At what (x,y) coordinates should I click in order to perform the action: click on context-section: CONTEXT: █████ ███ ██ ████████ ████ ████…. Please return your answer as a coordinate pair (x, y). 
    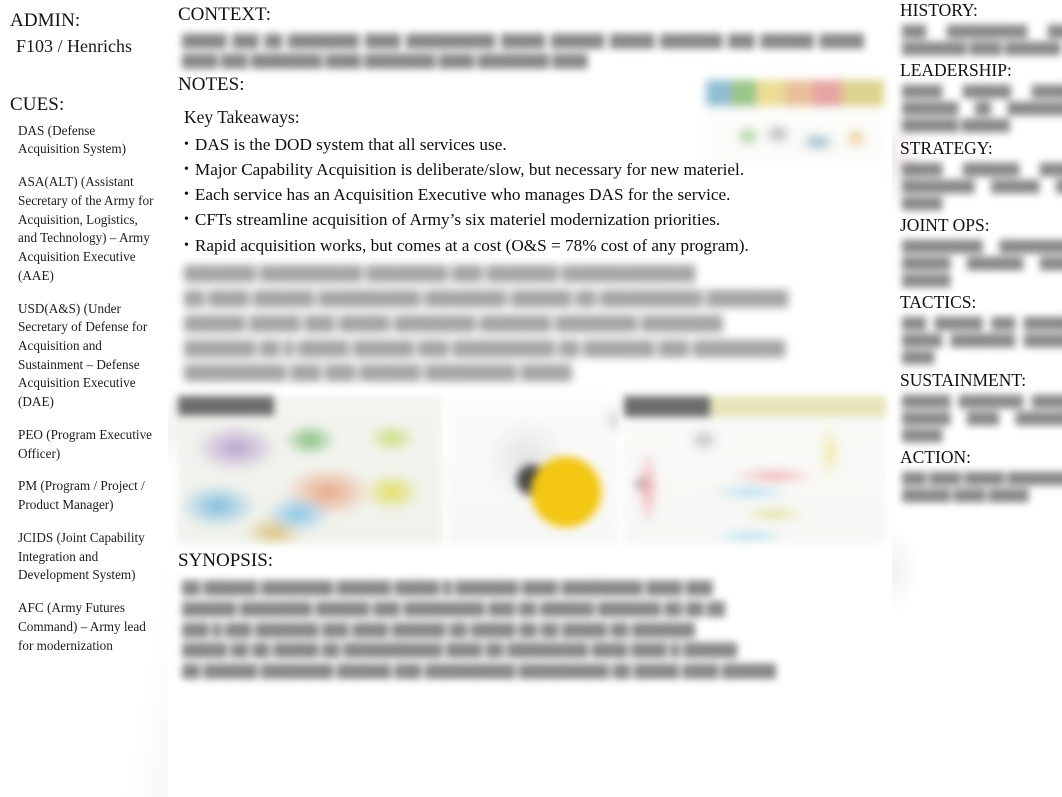
    Looking at the image, I should click on (532, 37).